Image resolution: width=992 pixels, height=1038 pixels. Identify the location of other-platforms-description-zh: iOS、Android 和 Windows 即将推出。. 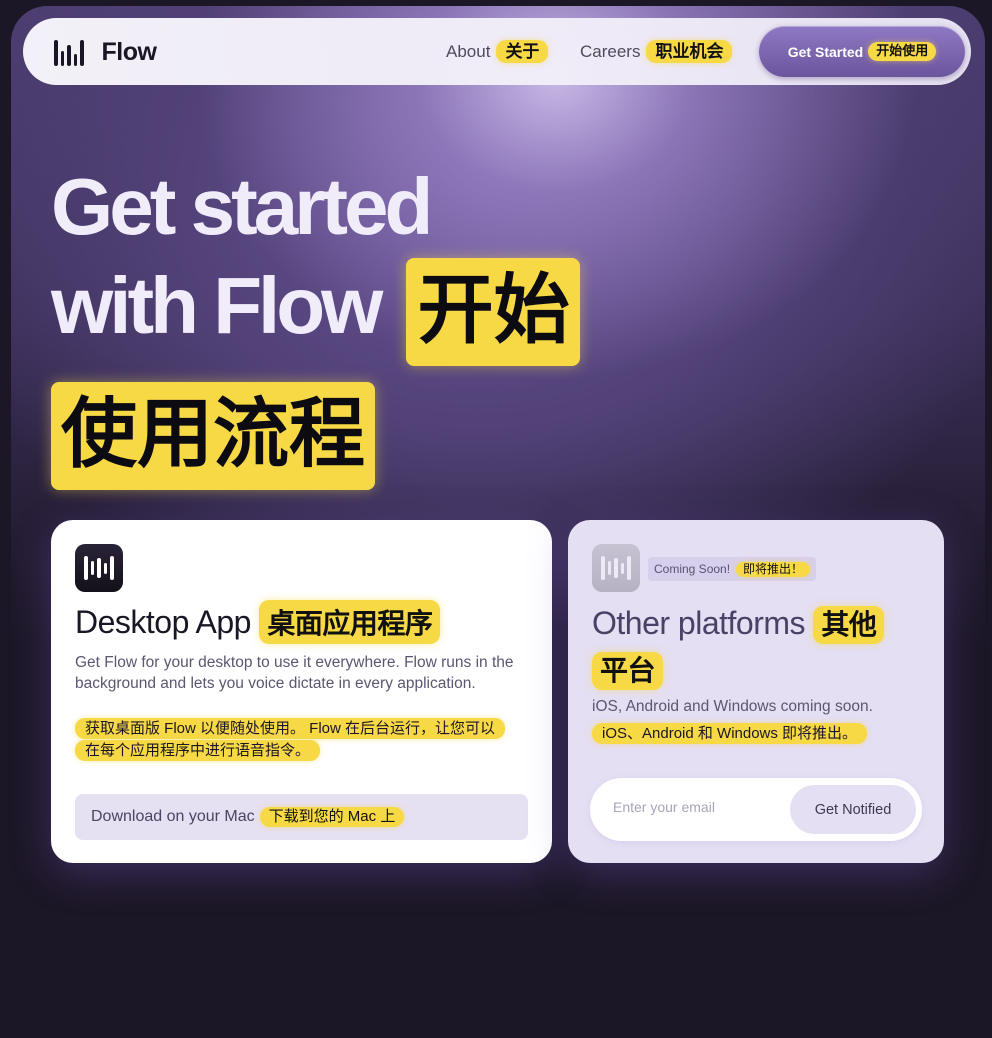
(730, 733).